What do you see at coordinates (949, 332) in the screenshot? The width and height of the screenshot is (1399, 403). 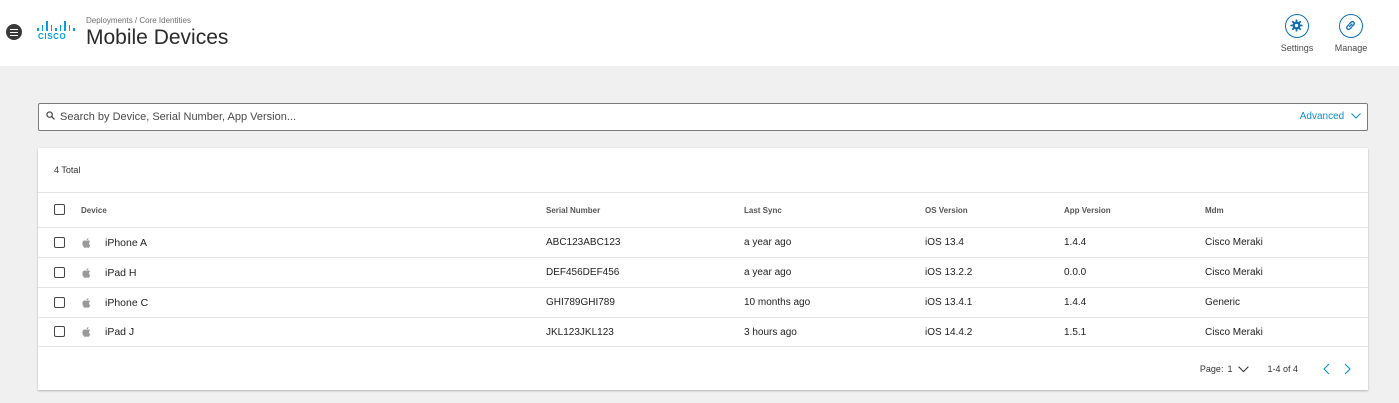 I see `os-version: iOS 14.4.2` at bounding box center [949, 332].